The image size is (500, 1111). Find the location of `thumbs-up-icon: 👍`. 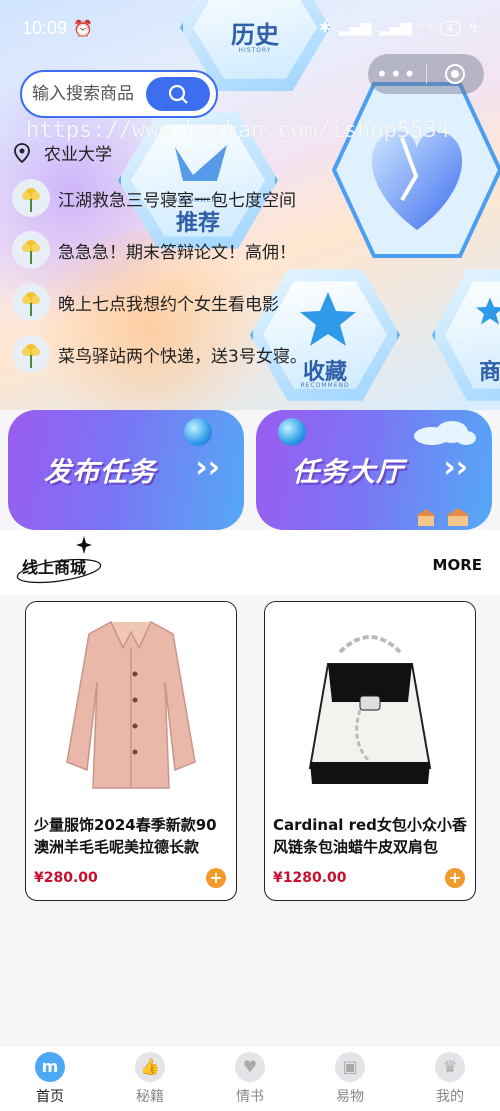

thumbs-up-icon: 👍 is located at coordinates (150, 1066).